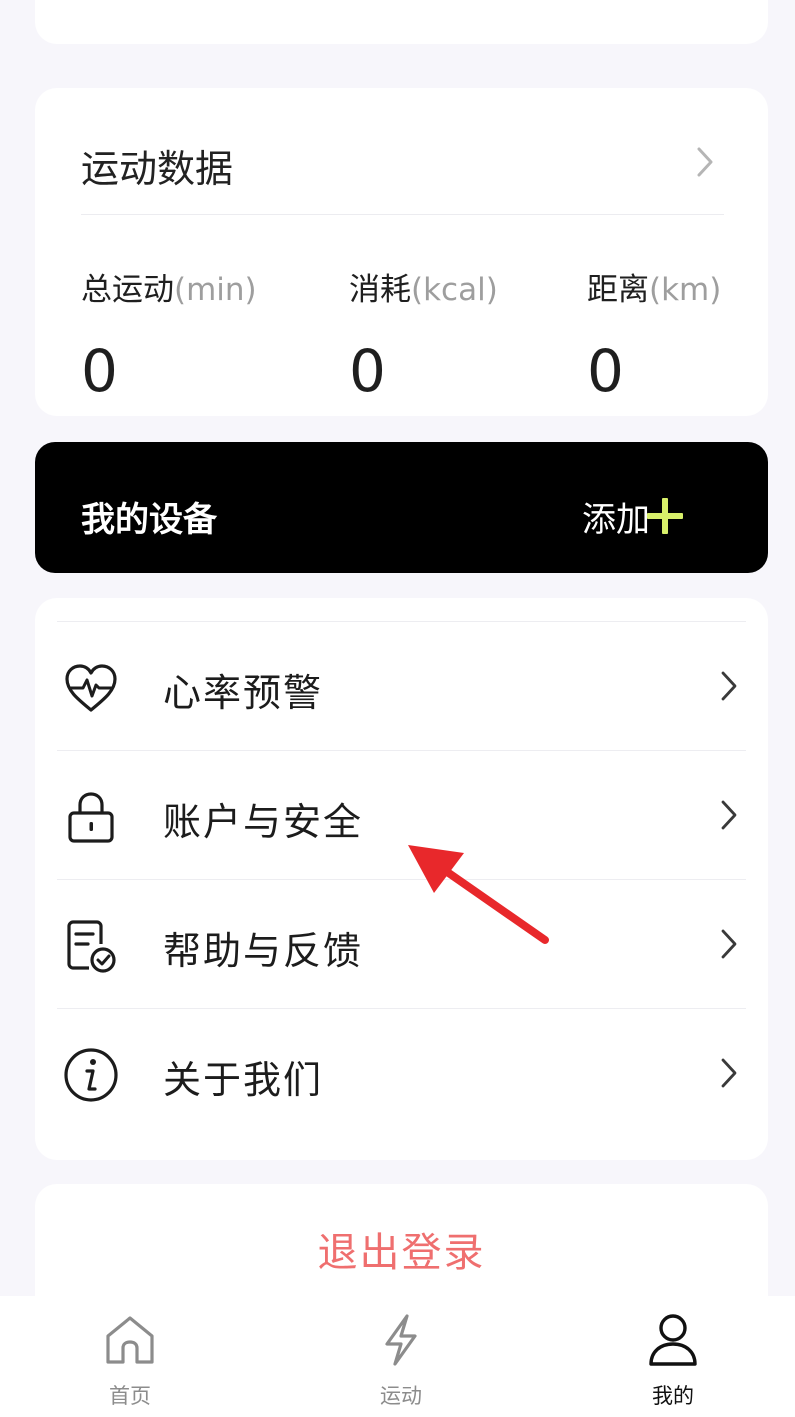  Describe the element at coordinates (243, 693) in the screenshot. I see `menu-item-label: 心率预警` at that location.